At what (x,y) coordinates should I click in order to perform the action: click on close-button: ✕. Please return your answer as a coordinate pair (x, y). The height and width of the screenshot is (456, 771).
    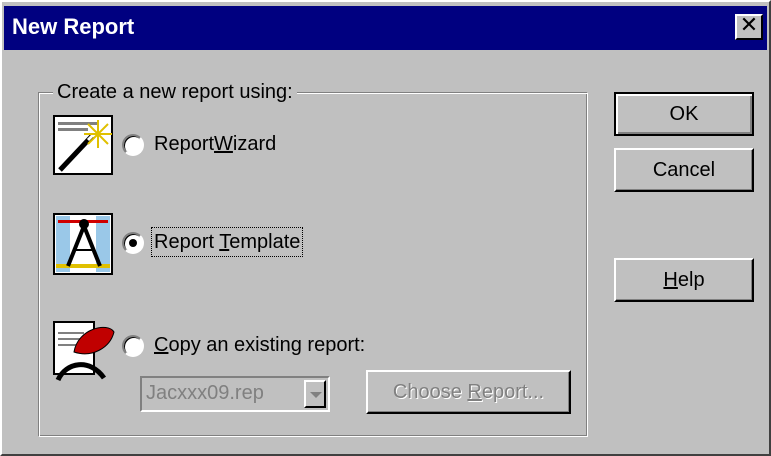
    Looking at the image, I should click on (749, 27).